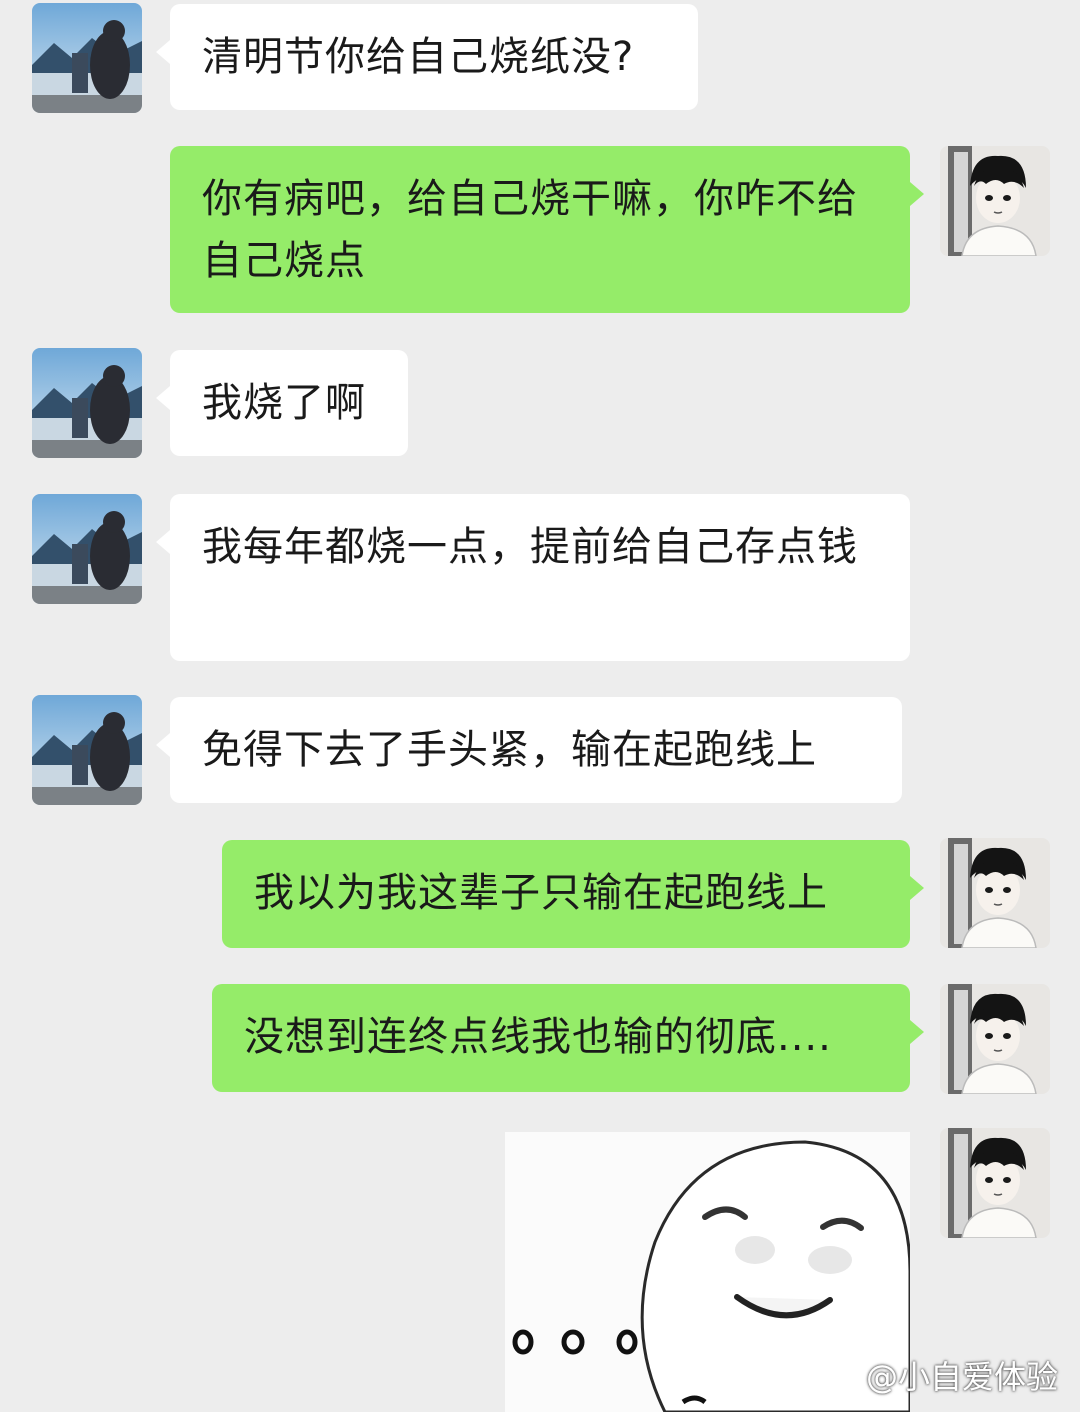 This screenshot has width=1080, height=1412. Describe the element at coordinates (530, 230) in the screenshot. I see `message-text: 你有病吧，给自己烧干嘛，你咋不给自己烧点` at that location.